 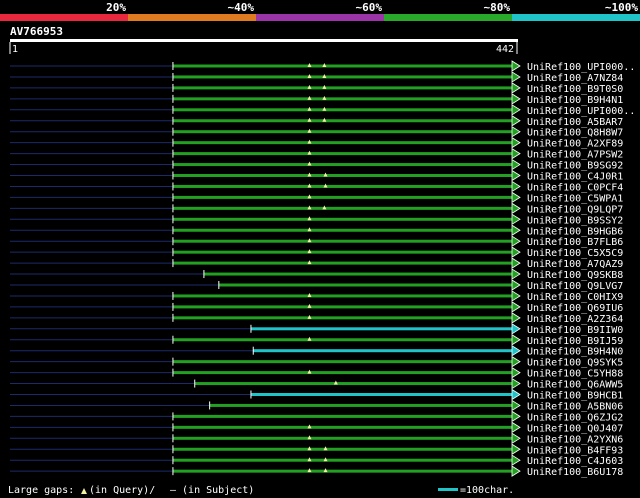 What do you see at coordinates (575, 264) in the screenshot?
I see `hit-label: UniRef100_A7QAZ9` at bounding box center [575, 264].